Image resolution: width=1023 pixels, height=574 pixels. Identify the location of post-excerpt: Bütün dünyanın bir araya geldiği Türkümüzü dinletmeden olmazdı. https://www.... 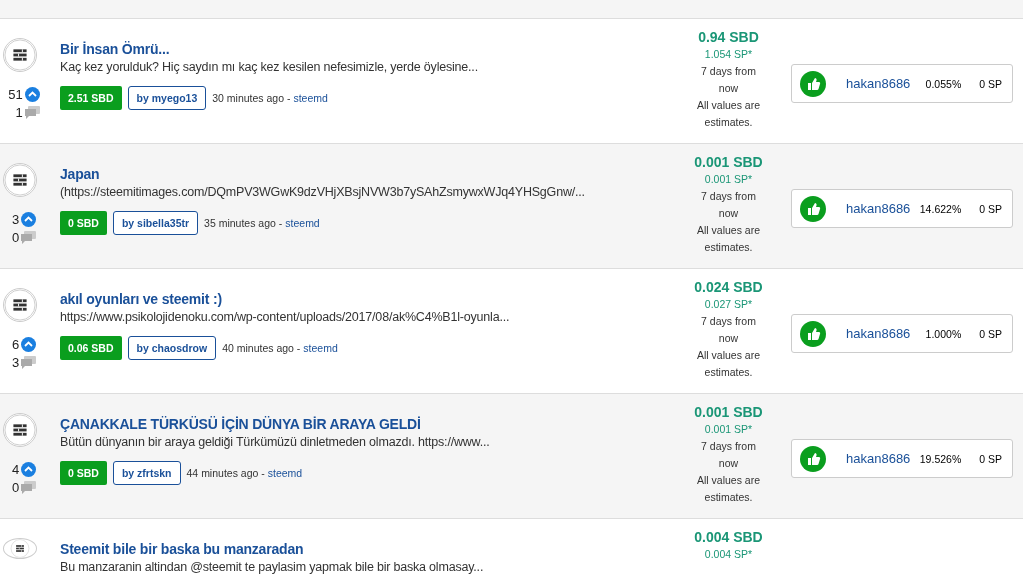
(275, 442).